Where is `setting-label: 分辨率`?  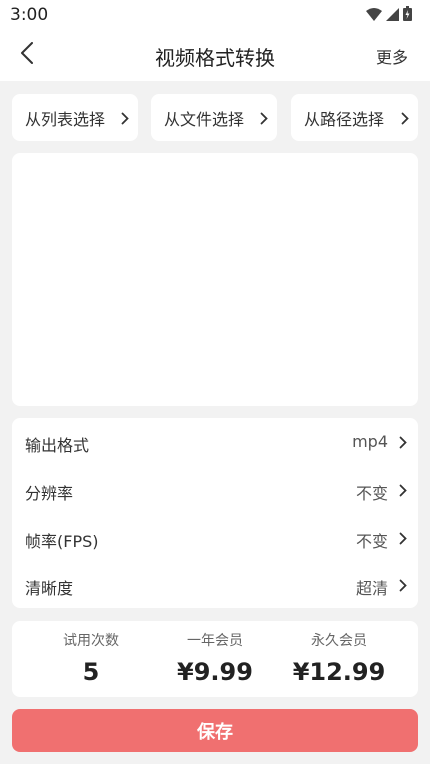 setting-label: 分辨率 is located at coordinates (49, 493).